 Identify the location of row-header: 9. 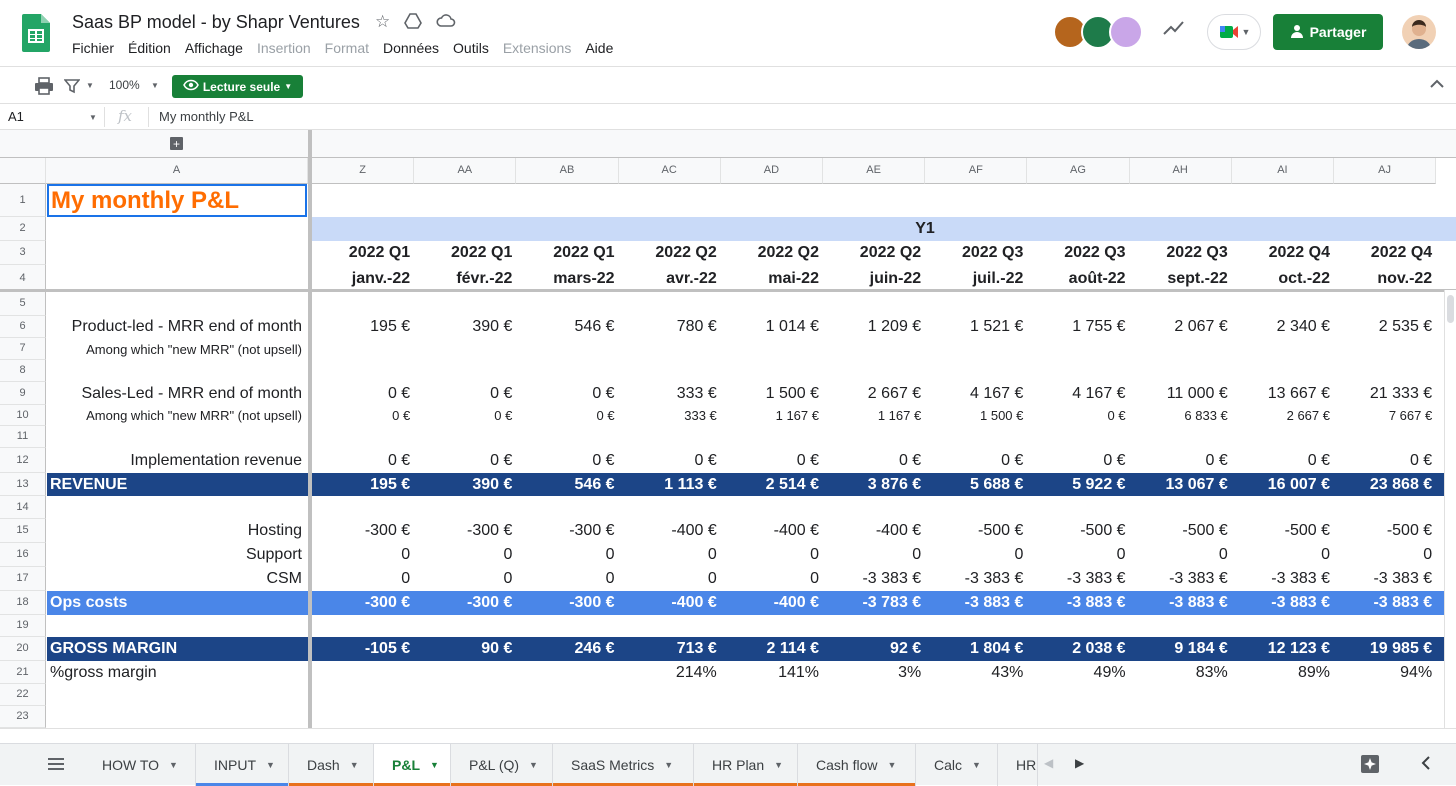
(23, 393).